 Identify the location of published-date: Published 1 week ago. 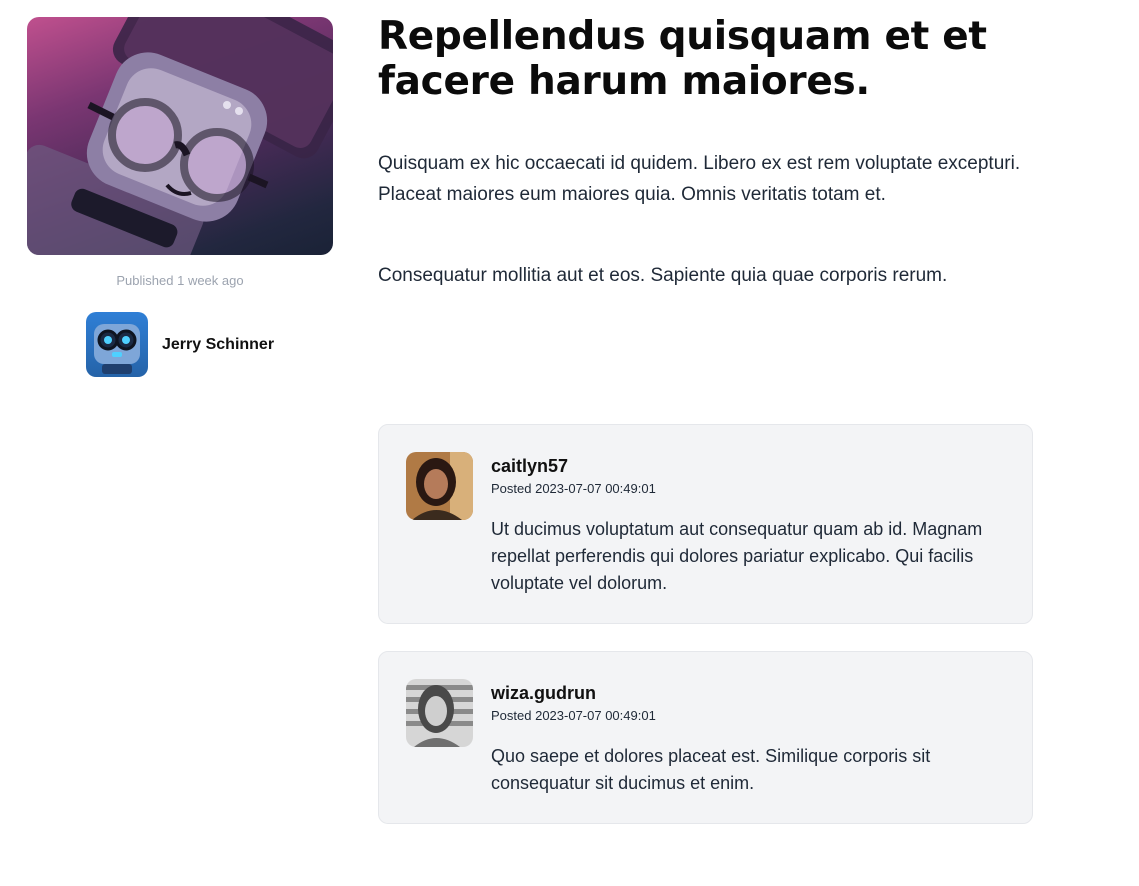
(180, 280).